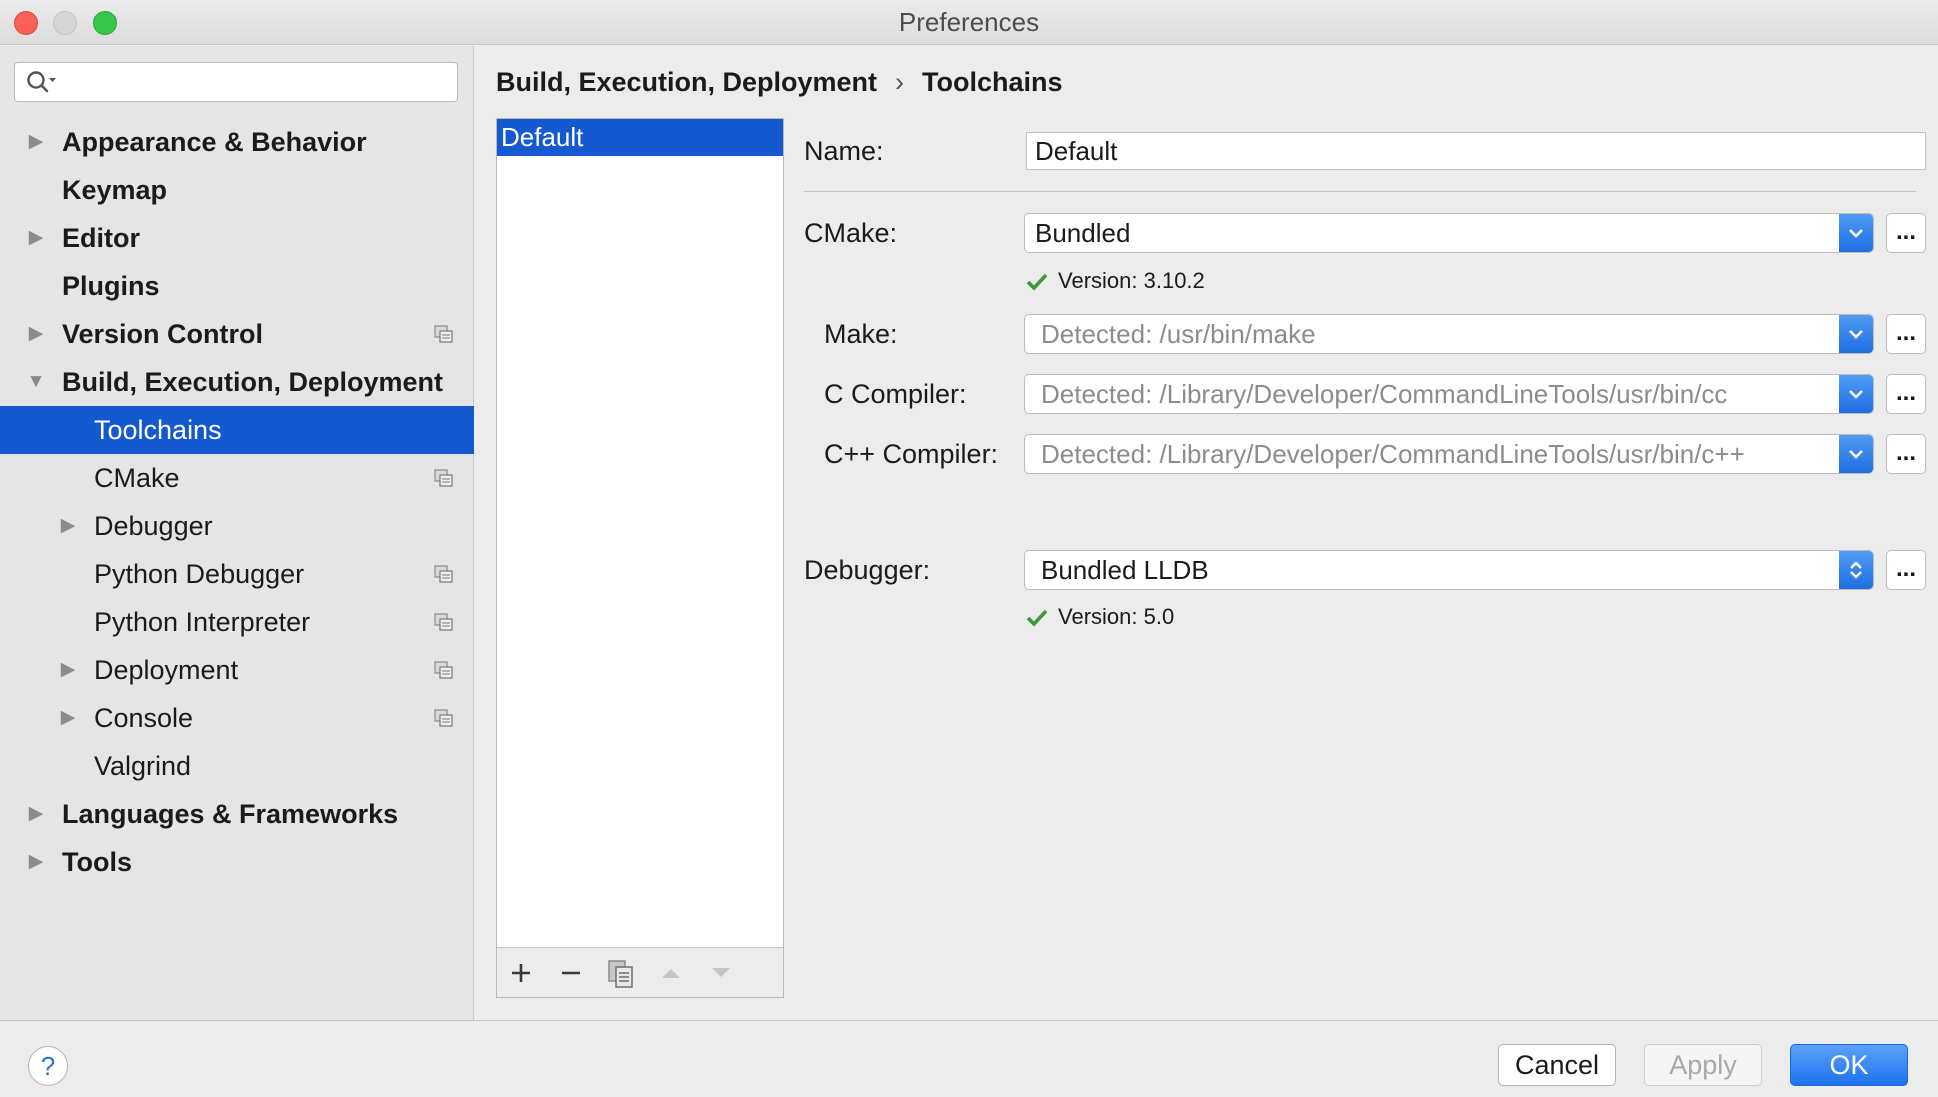 The height and width of the screenshot is (1097, 1938). I want to click on arrow-up-icon, so click(671, 973).